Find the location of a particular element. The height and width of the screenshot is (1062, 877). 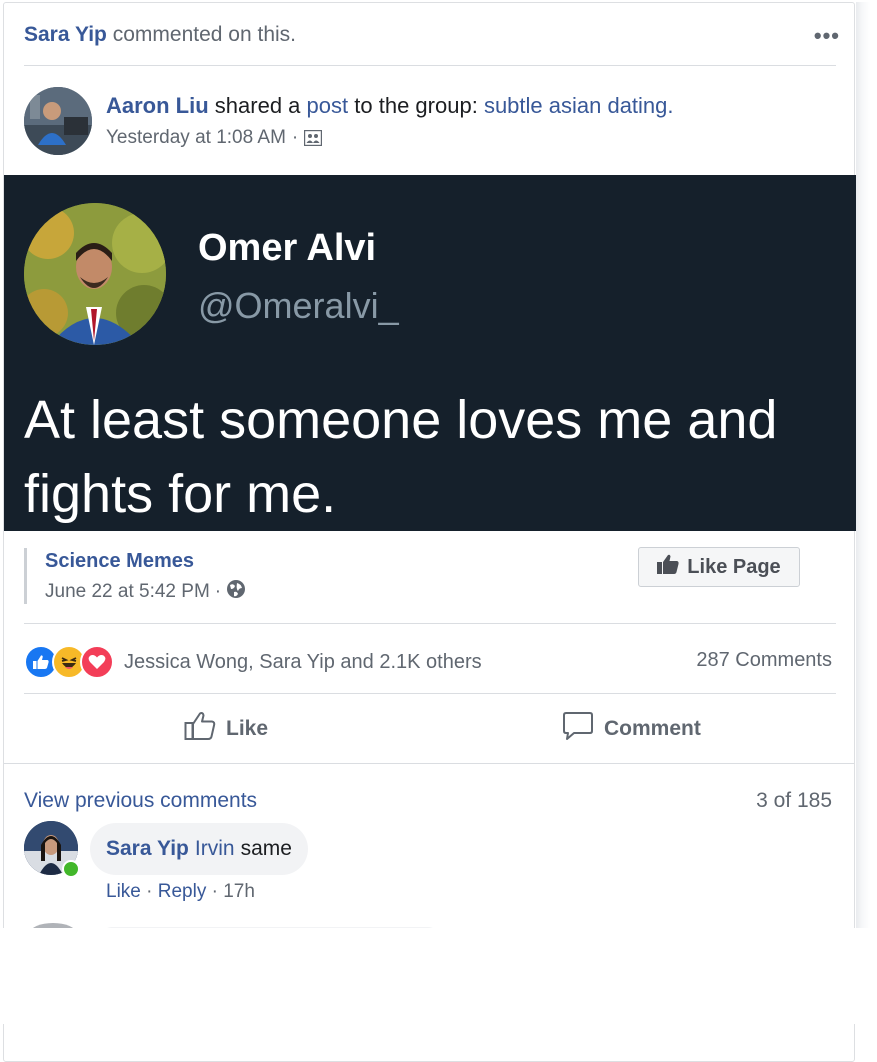

story-actor-link: Sara Yip is located at coordinates (65, 34).